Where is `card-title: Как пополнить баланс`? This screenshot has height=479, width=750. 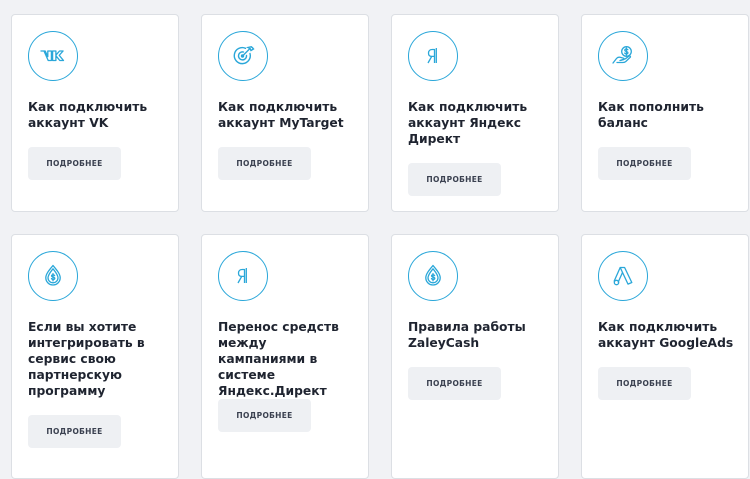 card-title: Как пополнить баланс is located at coordinates (651, 115).